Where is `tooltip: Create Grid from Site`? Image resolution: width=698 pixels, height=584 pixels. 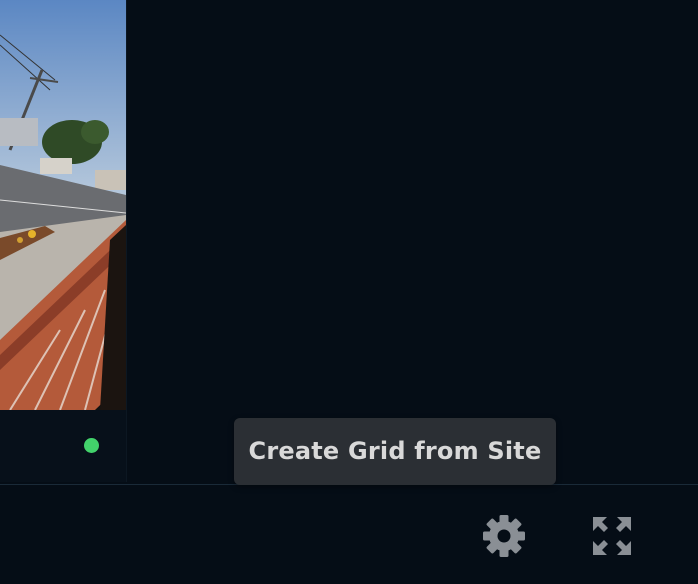
tooltip: Create Grid from Site is located at coordinates (395, 451).